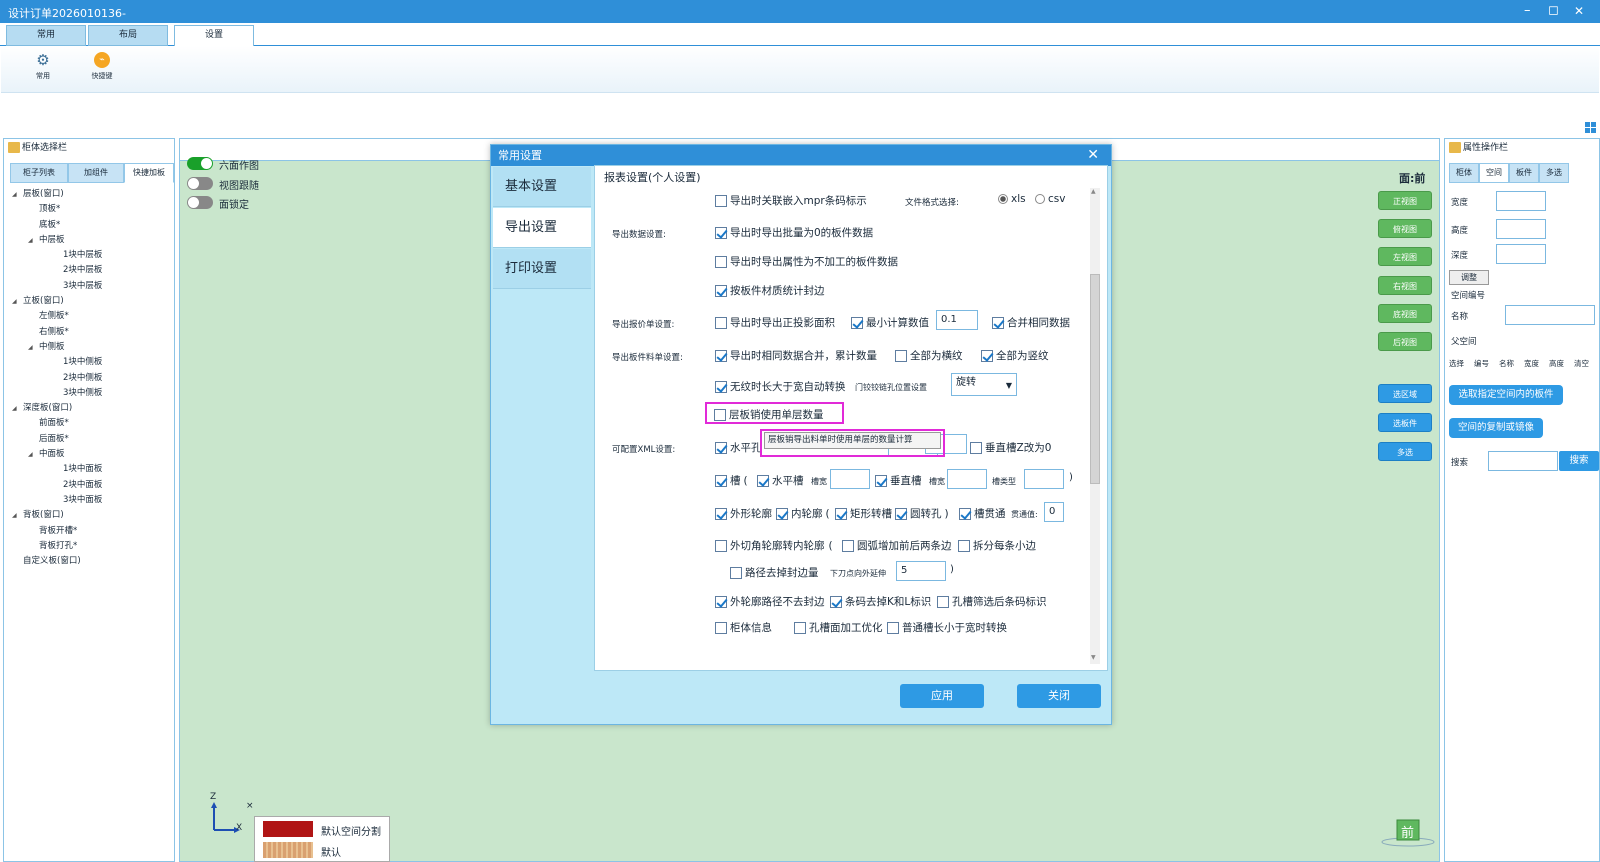 The width and height of the screenshot is (1600, 862). What do you see at coordinates (92, 561) in the screenshot?
I see `tree-node: 自定义板(窗口)` at bounding box center [92, 561].